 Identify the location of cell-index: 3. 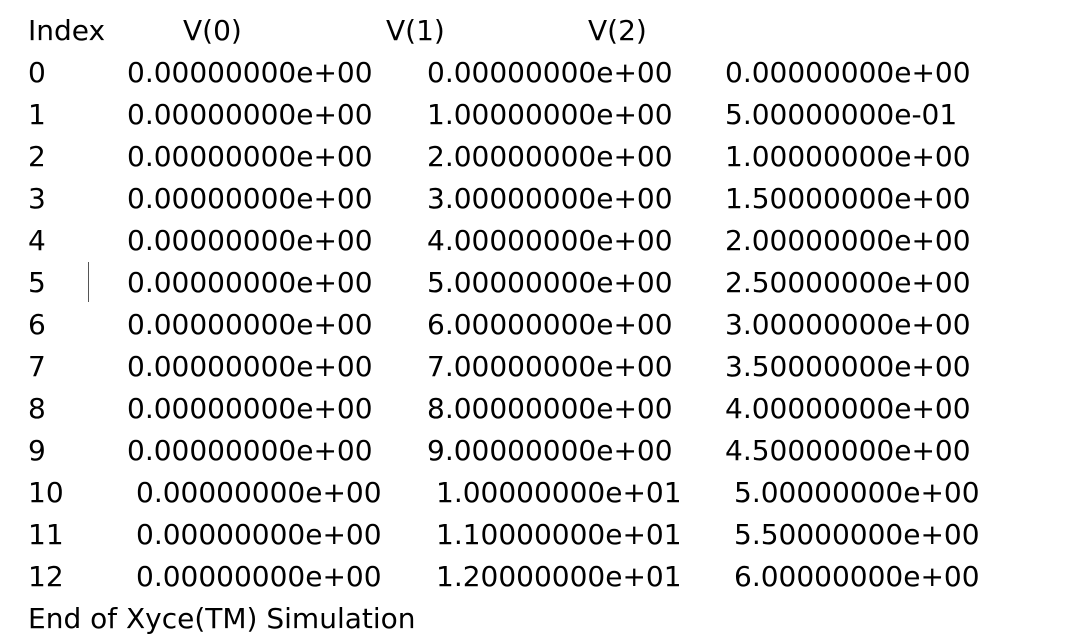
(37, 198).